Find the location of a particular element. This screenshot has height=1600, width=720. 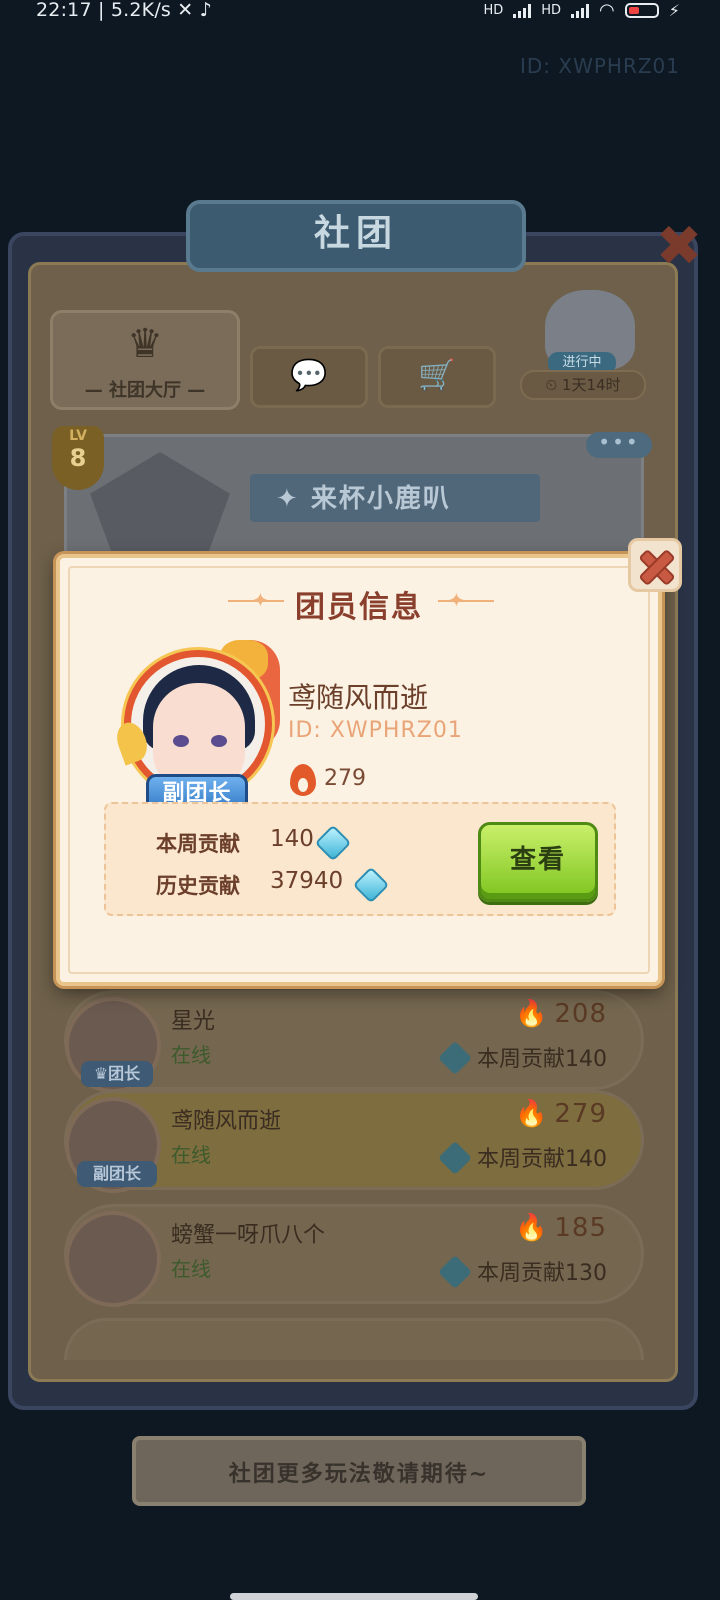

hall-close-icon: ✖ is located at coordinates (679, 247).